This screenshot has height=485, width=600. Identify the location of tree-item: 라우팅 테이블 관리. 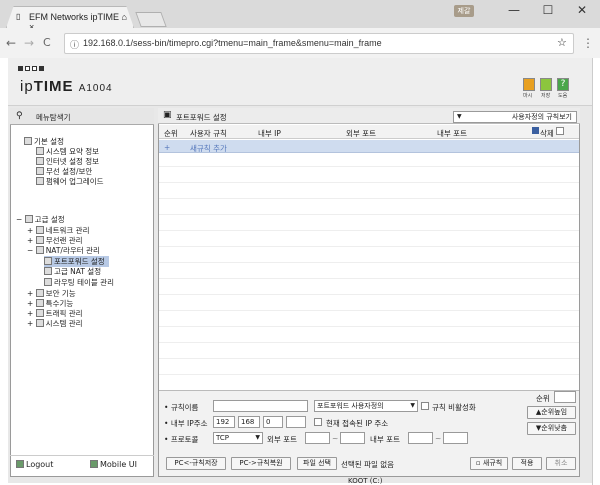
(79, 282).